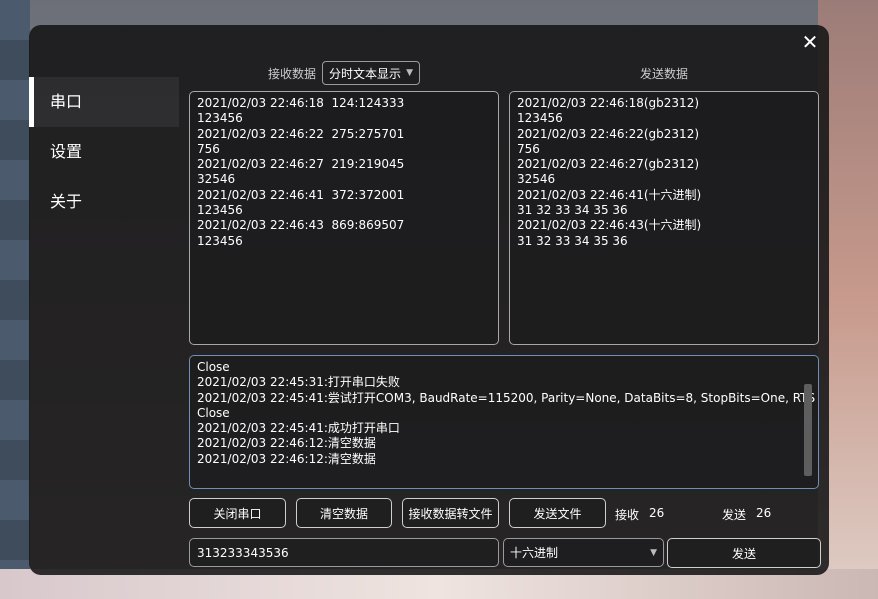 Image resolution: width=878 pixels, height=599 pixels. What do you see at coordinates (292, 74) in the screenshot?
I see `receive-label: 接收数据` at bounding box center [292, 74].